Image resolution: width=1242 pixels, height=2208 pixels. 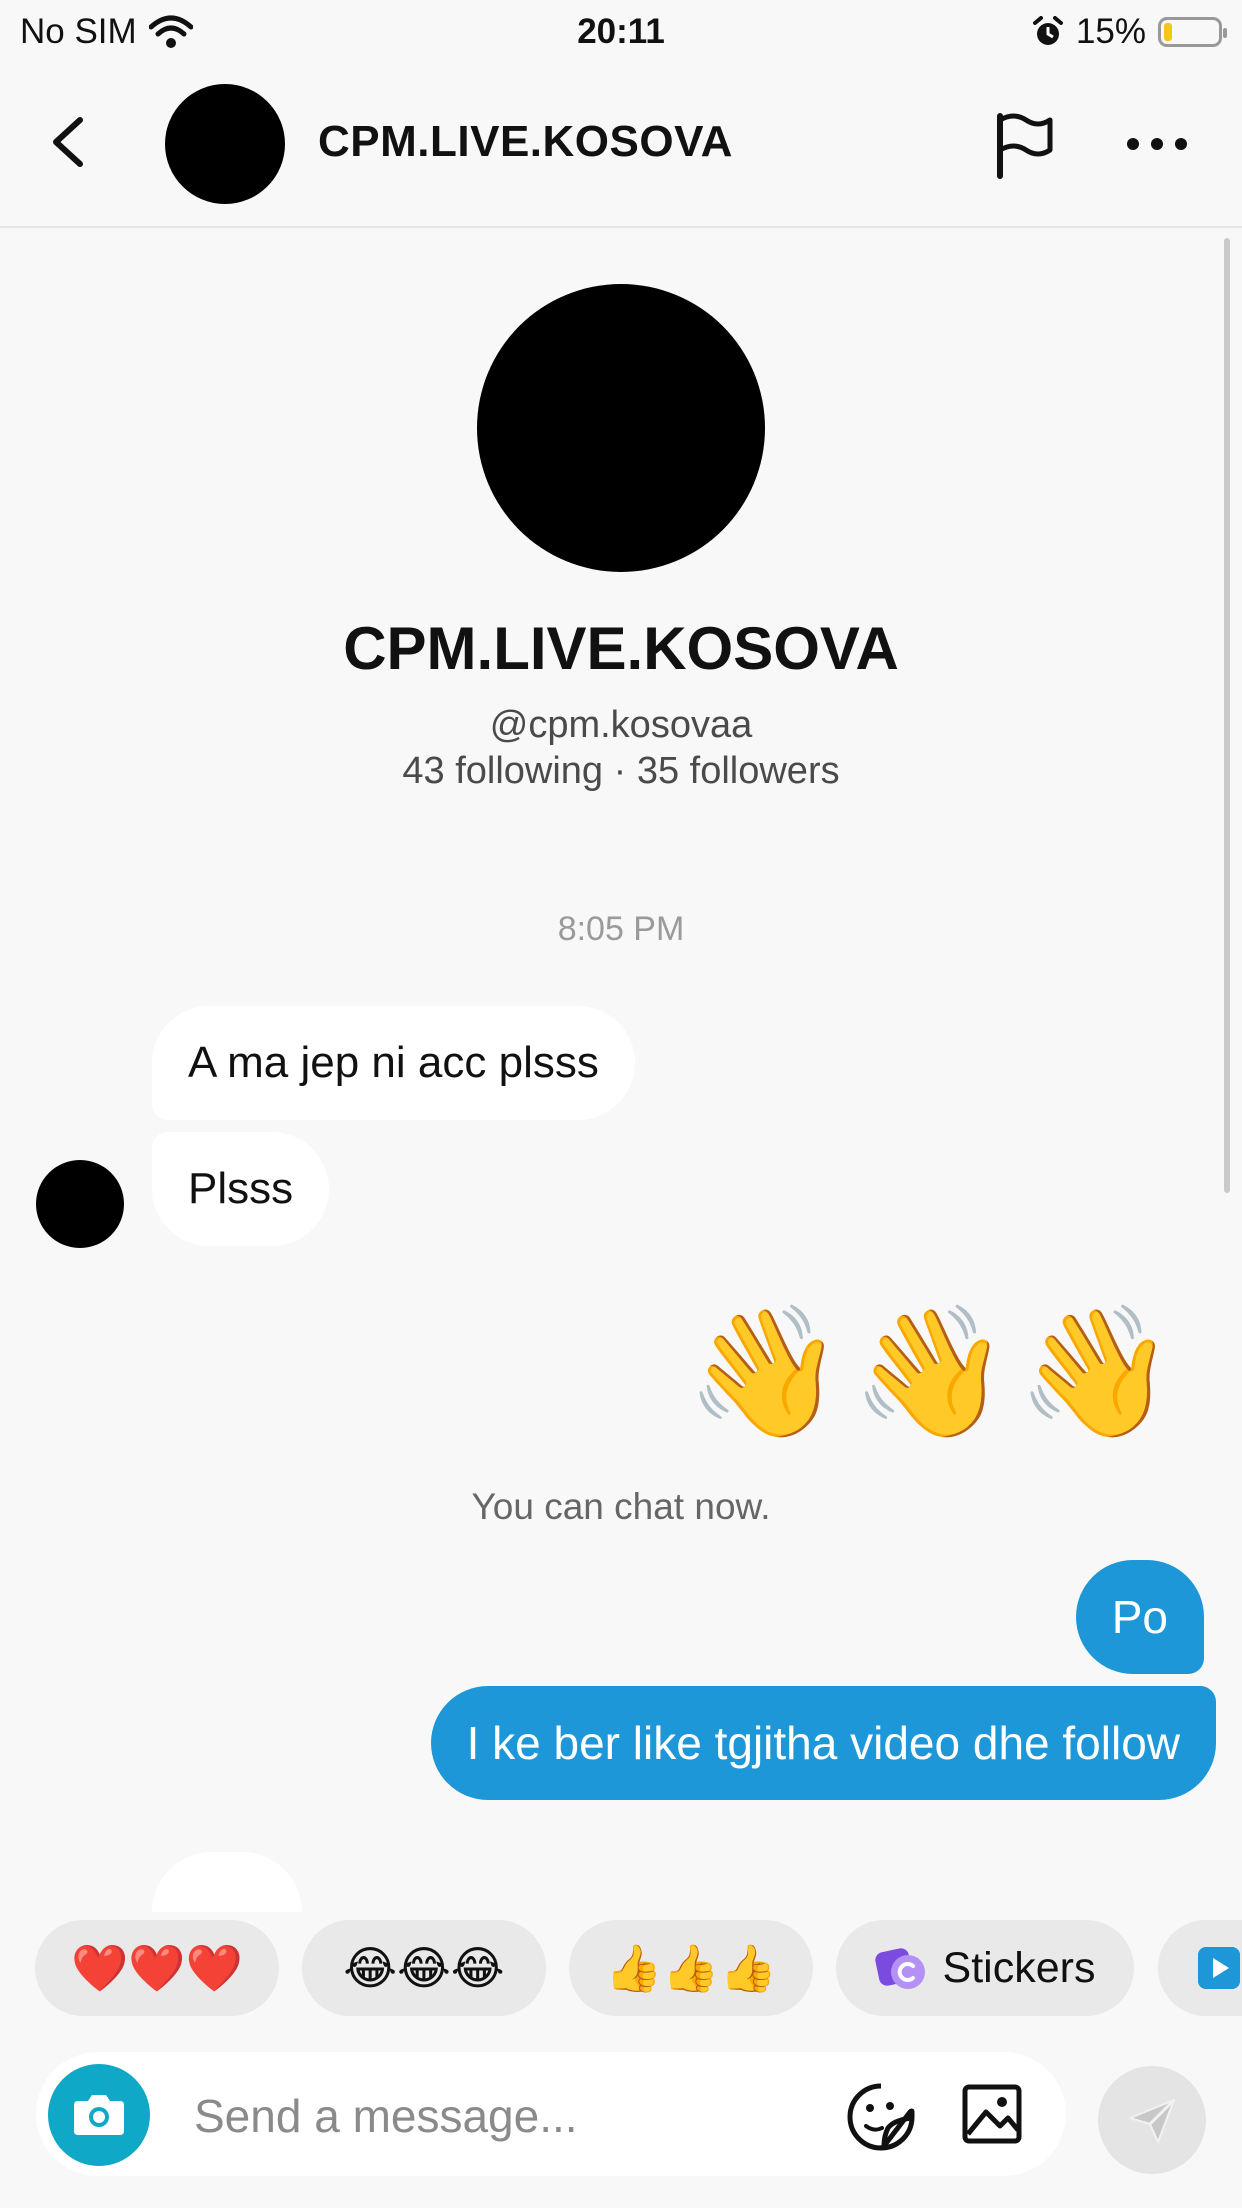 I want to click on status-right: 15%, so click(x=1129, y=32).